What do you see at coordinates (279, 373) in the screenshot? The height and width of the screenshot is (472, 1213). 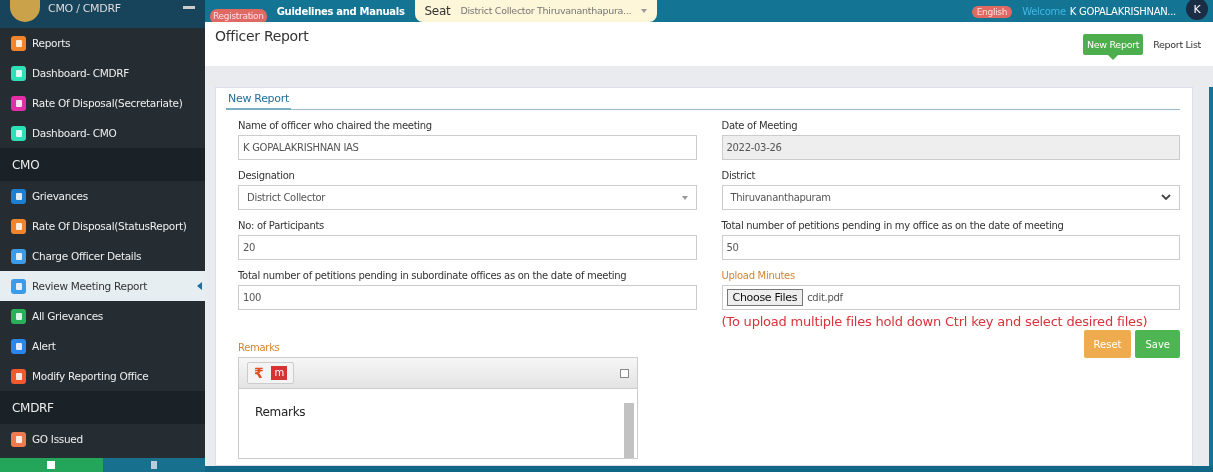 I see `toolbar-button: m` at bounding box center [279, 373].